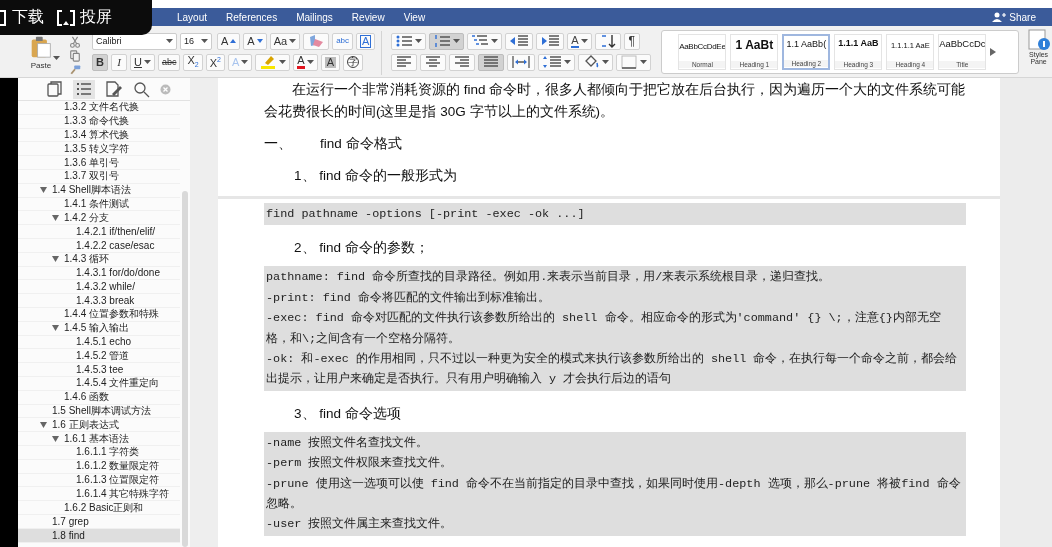  I want to click on outline-item: 1.3.5 转义字符, so click(99, 149).